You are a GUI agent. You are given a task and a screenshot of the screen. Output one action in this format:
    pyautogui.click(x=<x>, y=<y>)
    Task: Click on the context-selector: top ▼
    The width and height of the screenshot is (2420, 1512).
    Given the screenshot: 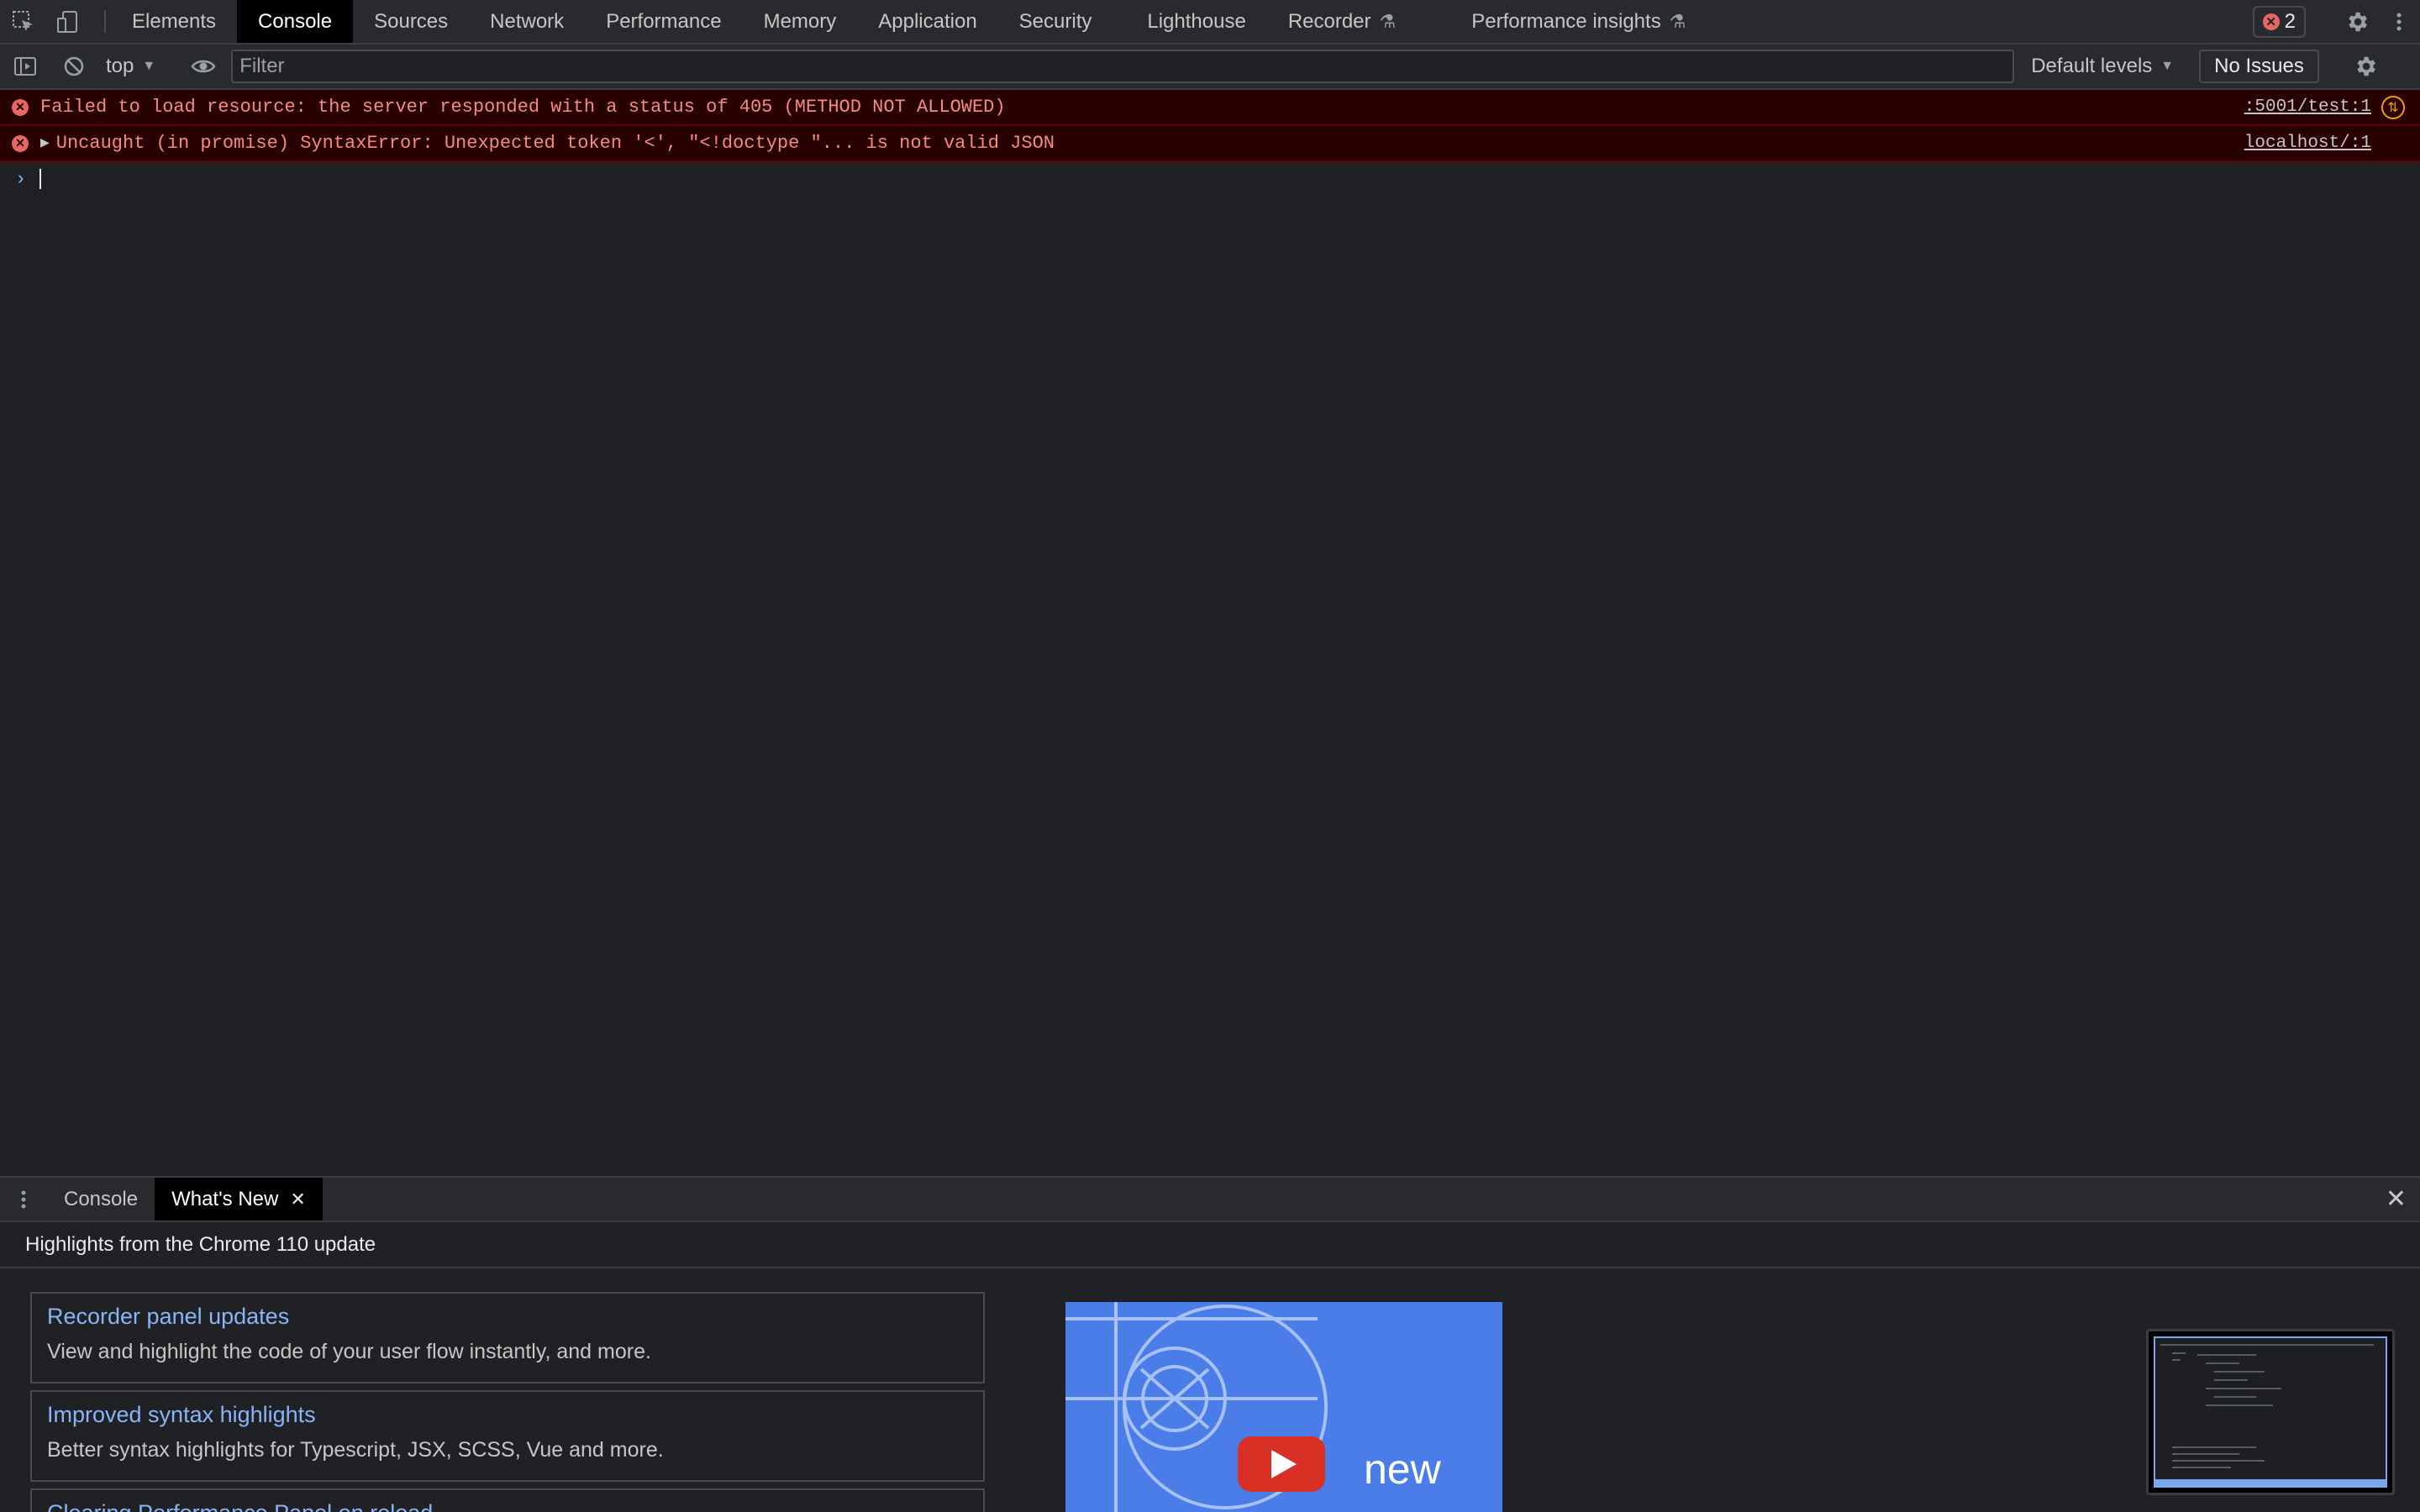 What is the action you would take?
    pyautogui.click(x=130, y=66)
    